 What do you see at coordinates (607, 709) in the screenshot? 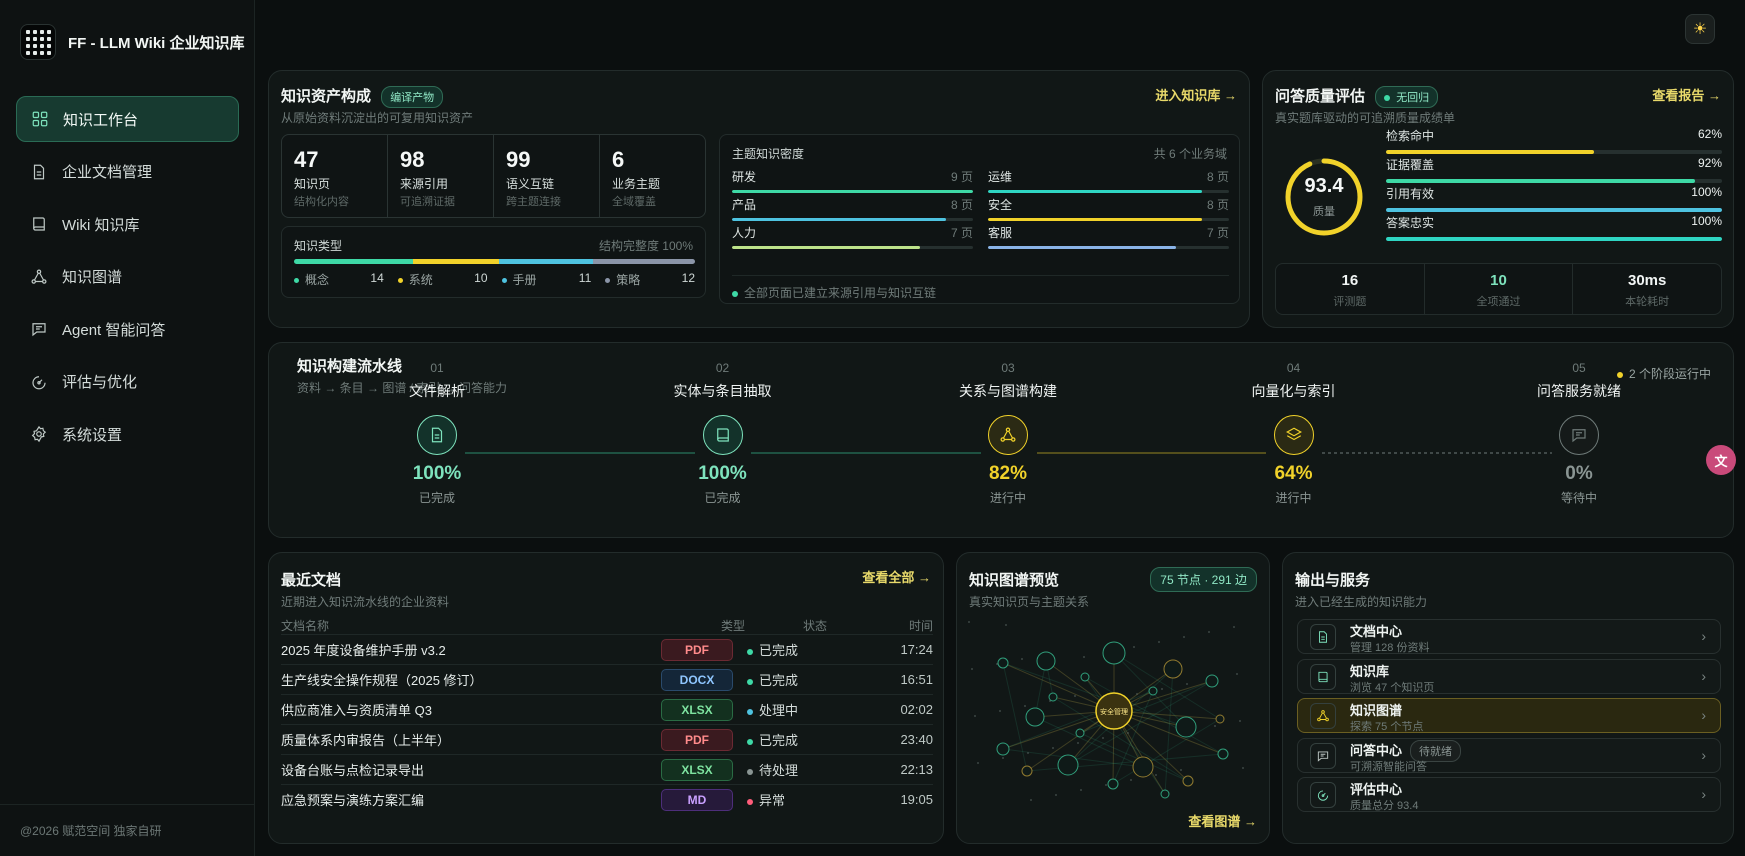
I see `table-row: 供应商准入与资质清单 Q3 XLSX 处理中 02:02` at bounding box center [607, 709].